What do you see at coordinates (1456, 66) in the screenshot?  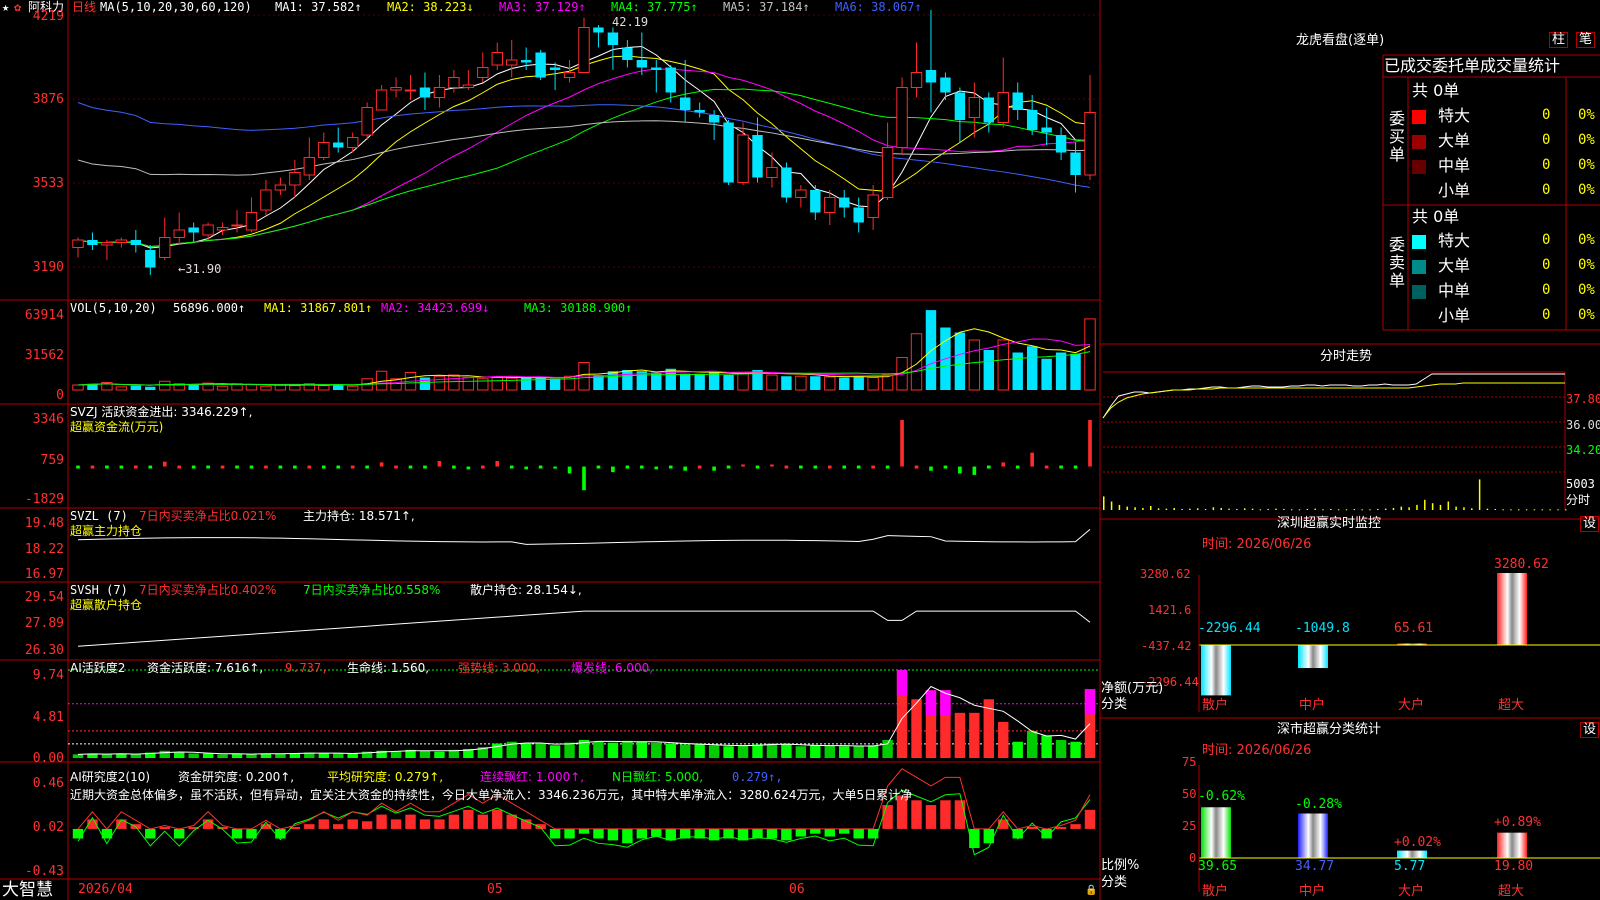 I see `tab-orders: 委托单` at bounding box center [1456, 66].